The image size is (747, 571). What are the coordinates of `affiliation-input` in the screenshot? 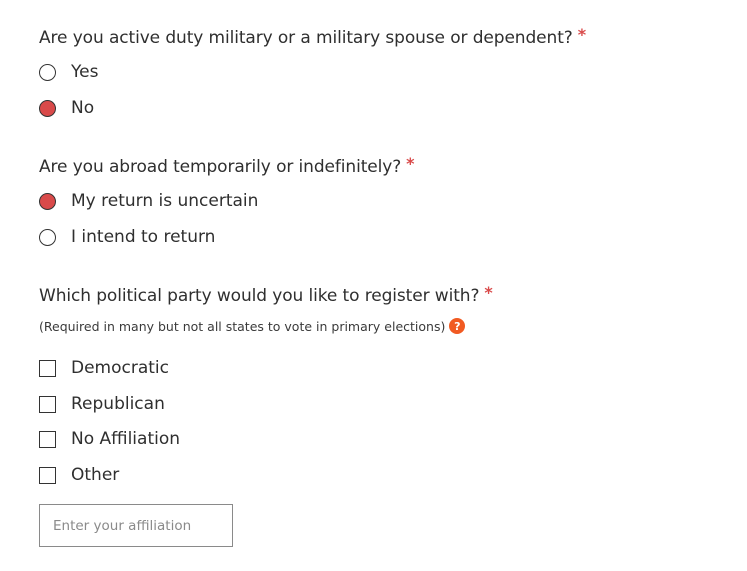 It's located at (136, 525).